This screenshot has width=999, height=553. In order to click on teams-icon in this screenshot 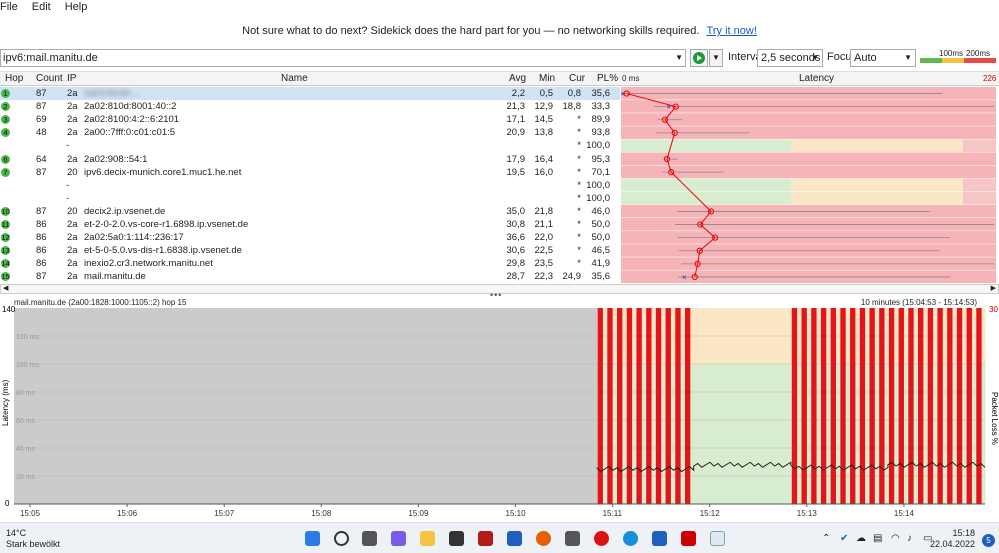, I will do `click(398, 538)`.